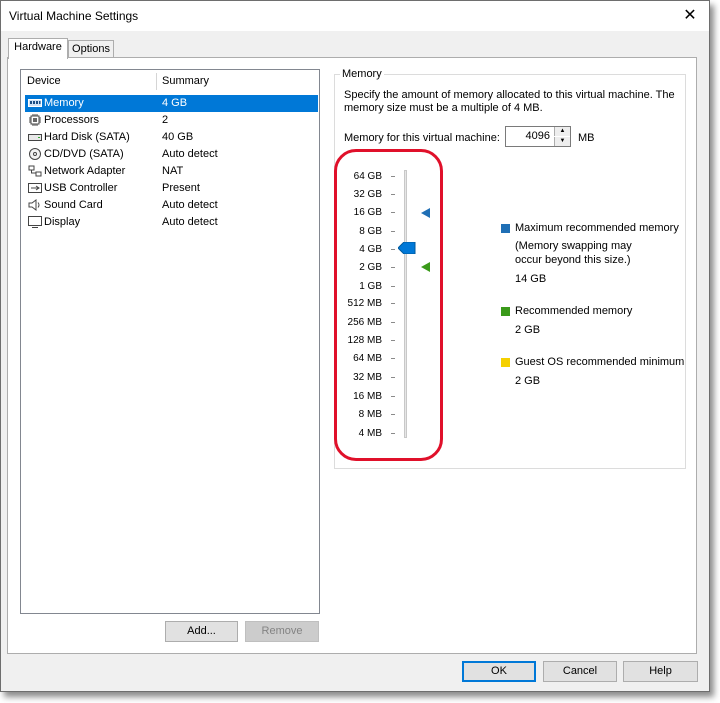 This screenshot has height=703, width=720. I want to click on usb-icon, so click(35, 188).